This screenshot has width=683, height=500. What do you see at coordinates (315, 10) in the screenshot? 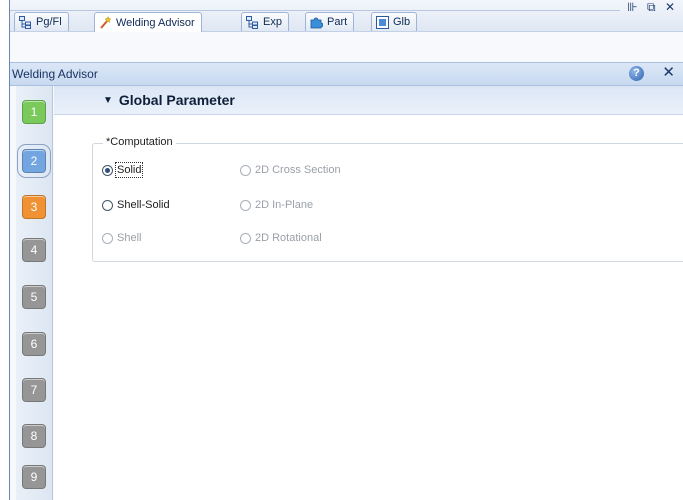
I see `tab-strip-rule` at bounding box center [315, 10].